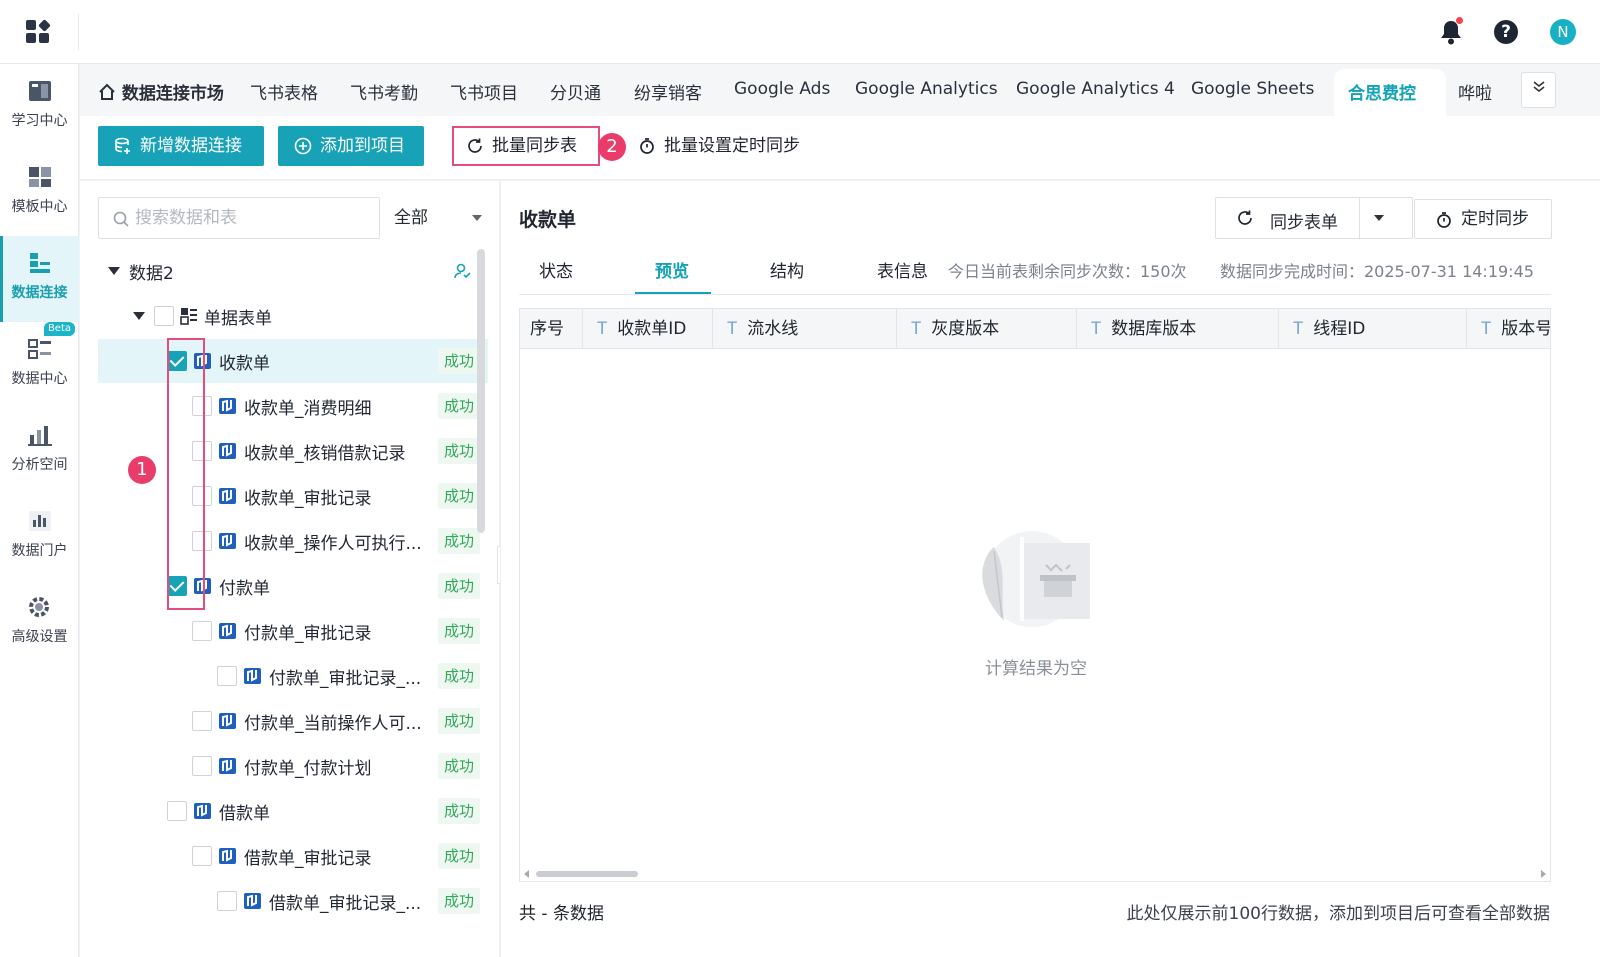  Describe the element at coordinates (122, 145) in the screenshot. I see `database-add-icon` at that location.